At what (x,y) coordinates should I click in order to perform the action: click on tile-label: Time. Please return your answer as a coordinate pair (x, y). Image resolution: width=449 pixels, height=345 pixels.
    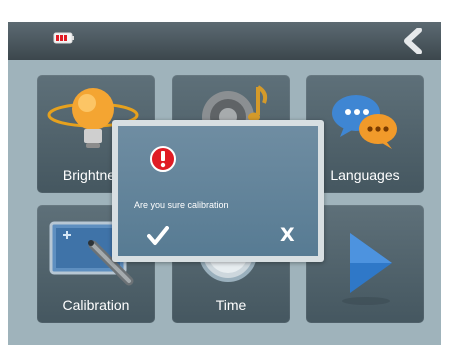
    Looking at the image, I should click on (231, 305).